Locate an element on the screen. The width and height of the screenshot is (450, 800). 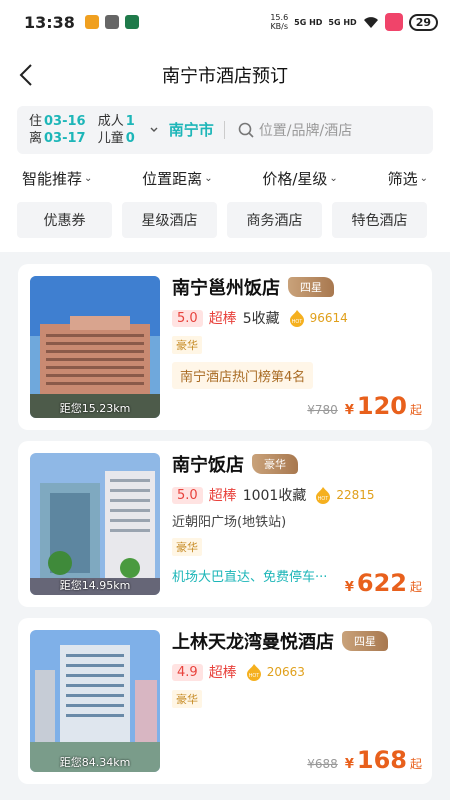
chevron-down-icon is located at coordinates (154, 130).